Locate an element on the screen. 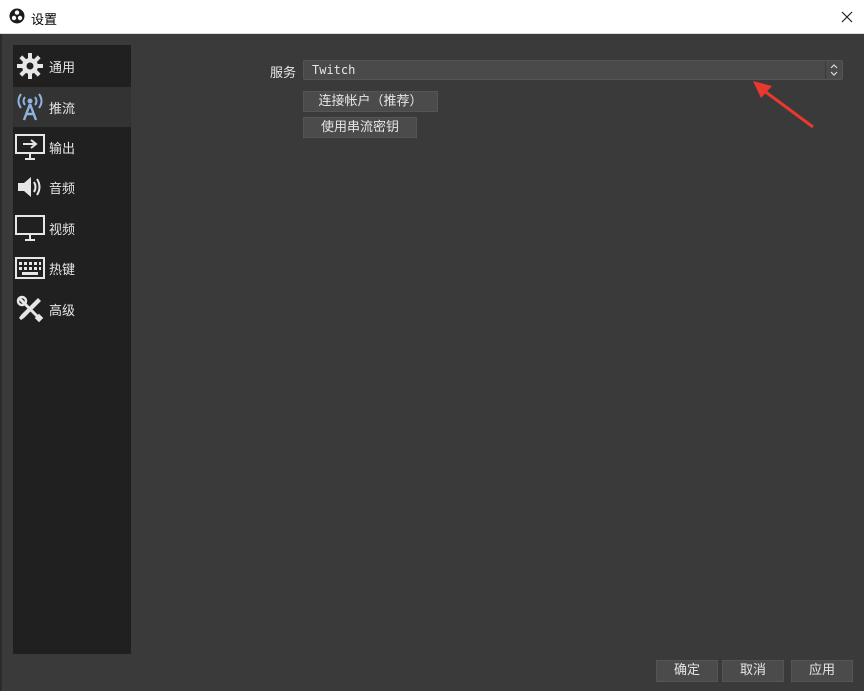 The width and height of the screenshot is (864, 691). broadcast-antenna-icon is located at coordinates (30, 107).